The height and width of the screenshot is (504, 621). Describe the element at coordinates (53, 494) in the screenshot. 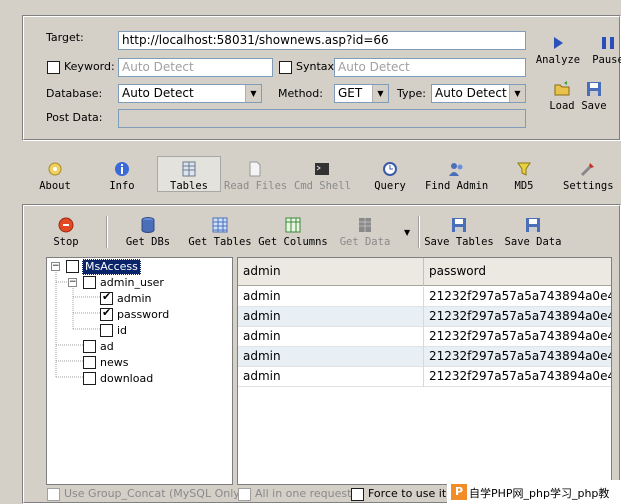

I see `group-concat-checkbox` at that location.